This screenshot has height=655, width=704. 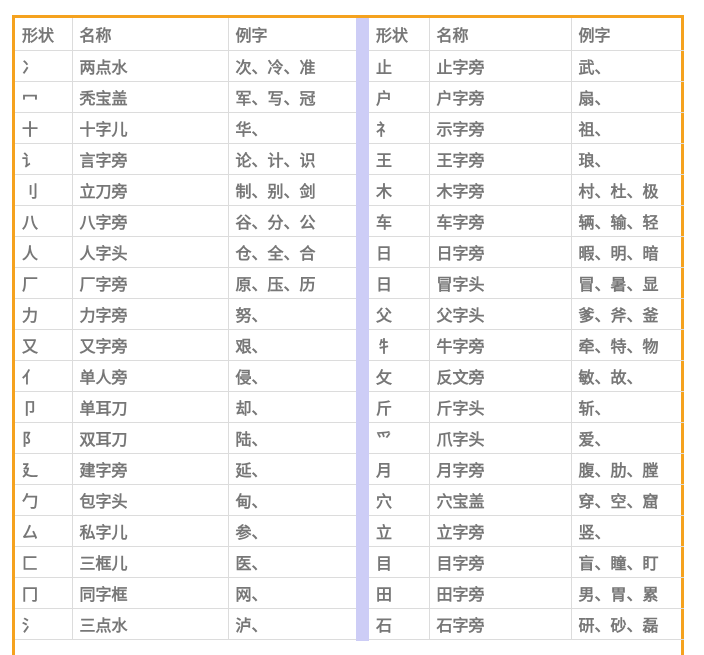 What do you see at coordinates (399, 66) in the screenshot?
I see `cell-shape: 止` at bounding box center [399, 66].